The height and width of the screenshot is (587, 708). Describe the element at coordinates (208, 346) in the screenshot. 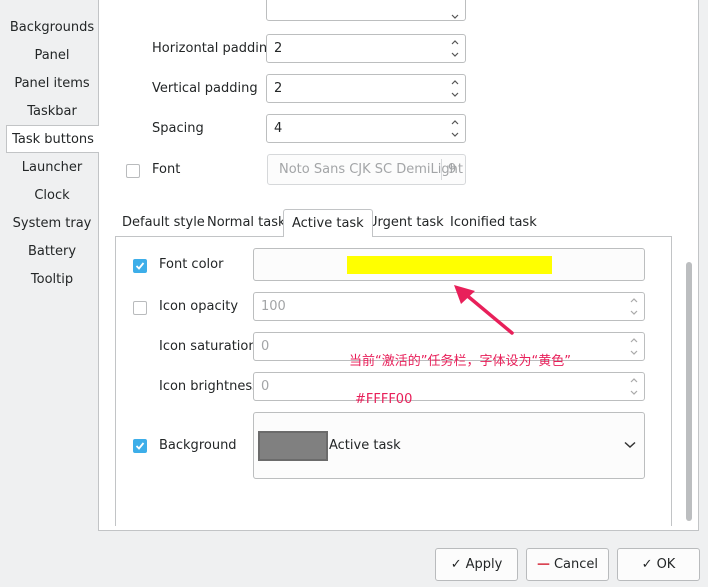

I see `icon-saturation-label: Icon saturation` at that location.